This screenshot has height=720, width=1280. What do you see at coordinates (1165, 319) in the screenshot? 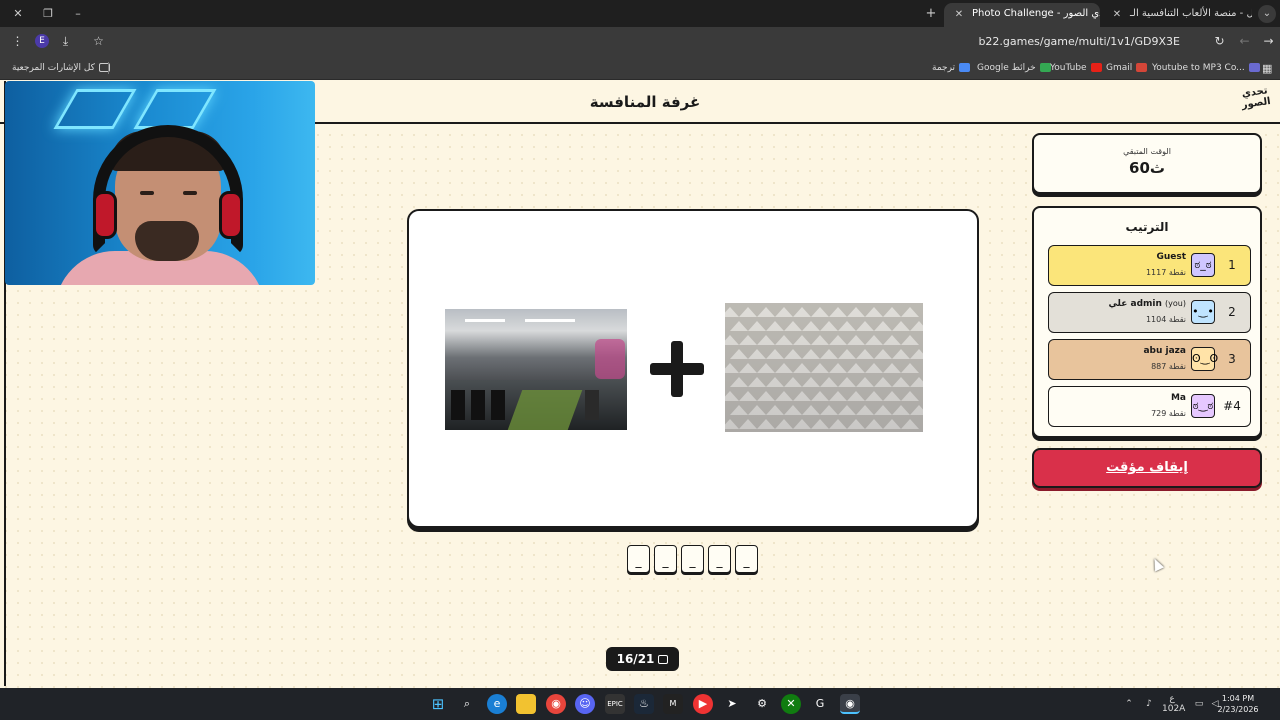
I see `player-points: 1104 نقطة` at bounding box center [1165, 319].